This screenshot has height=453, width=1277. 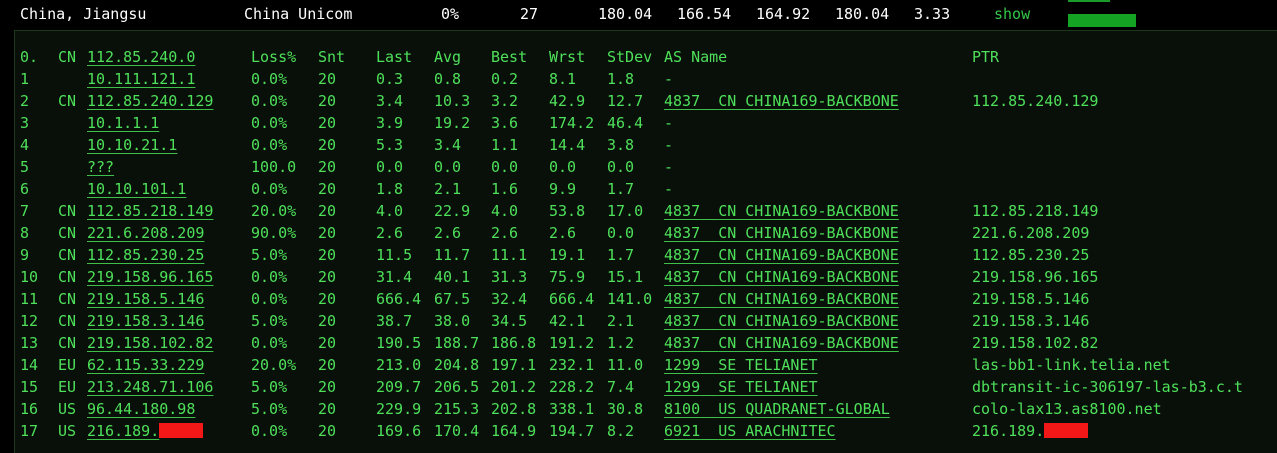 I want to click on best-value: 34.5, so click(x=509, y=321).